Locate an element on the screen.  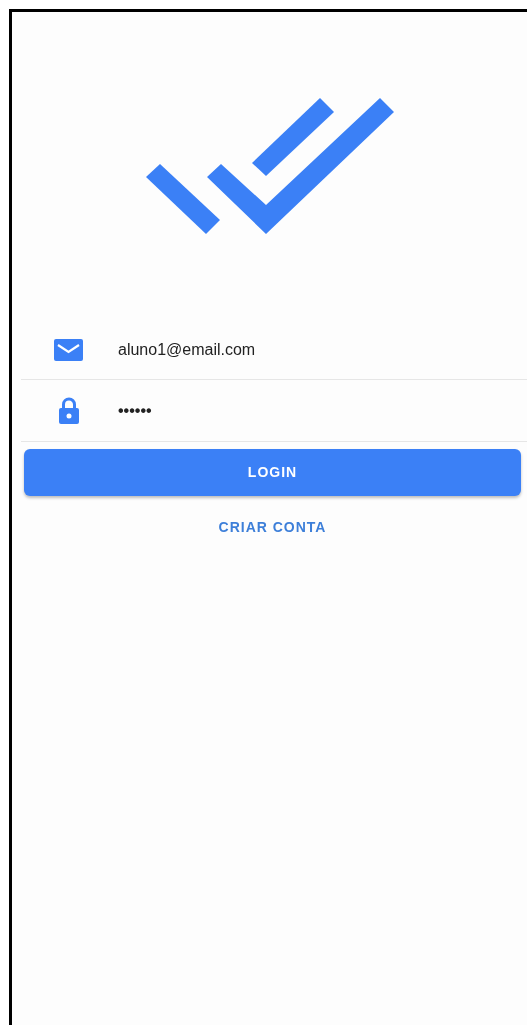
lock-icon is located at coordinates (68, 410).